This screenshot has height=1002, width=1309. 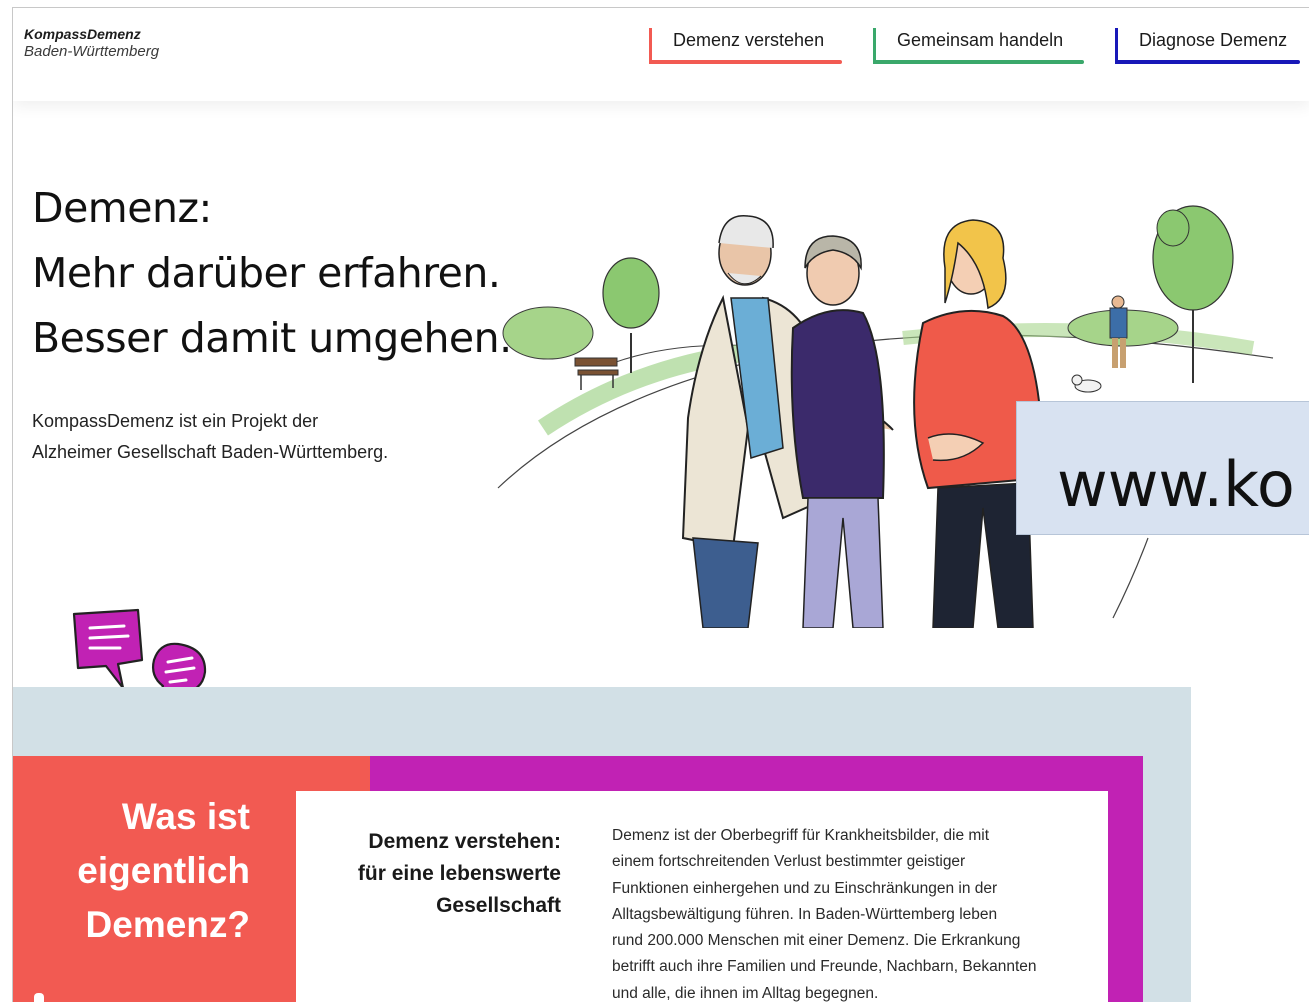 I want to click on site-logo: KompassDemenz Baden-Württemberg, so click(x=91, y=43).